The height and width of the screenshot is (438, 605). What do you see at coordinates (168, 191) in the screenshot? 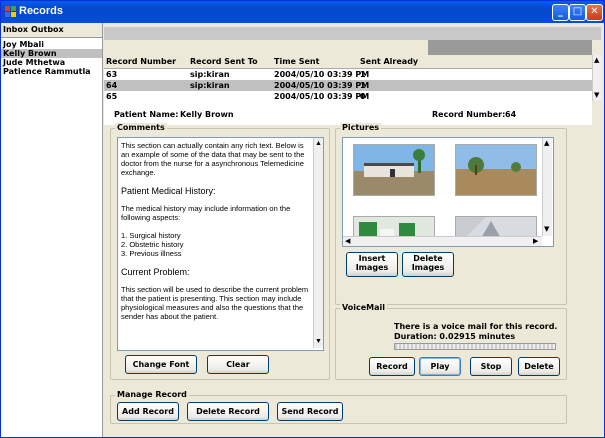
I see `comment-heading: Patient Medical History:` at bounding box center [168, 191].